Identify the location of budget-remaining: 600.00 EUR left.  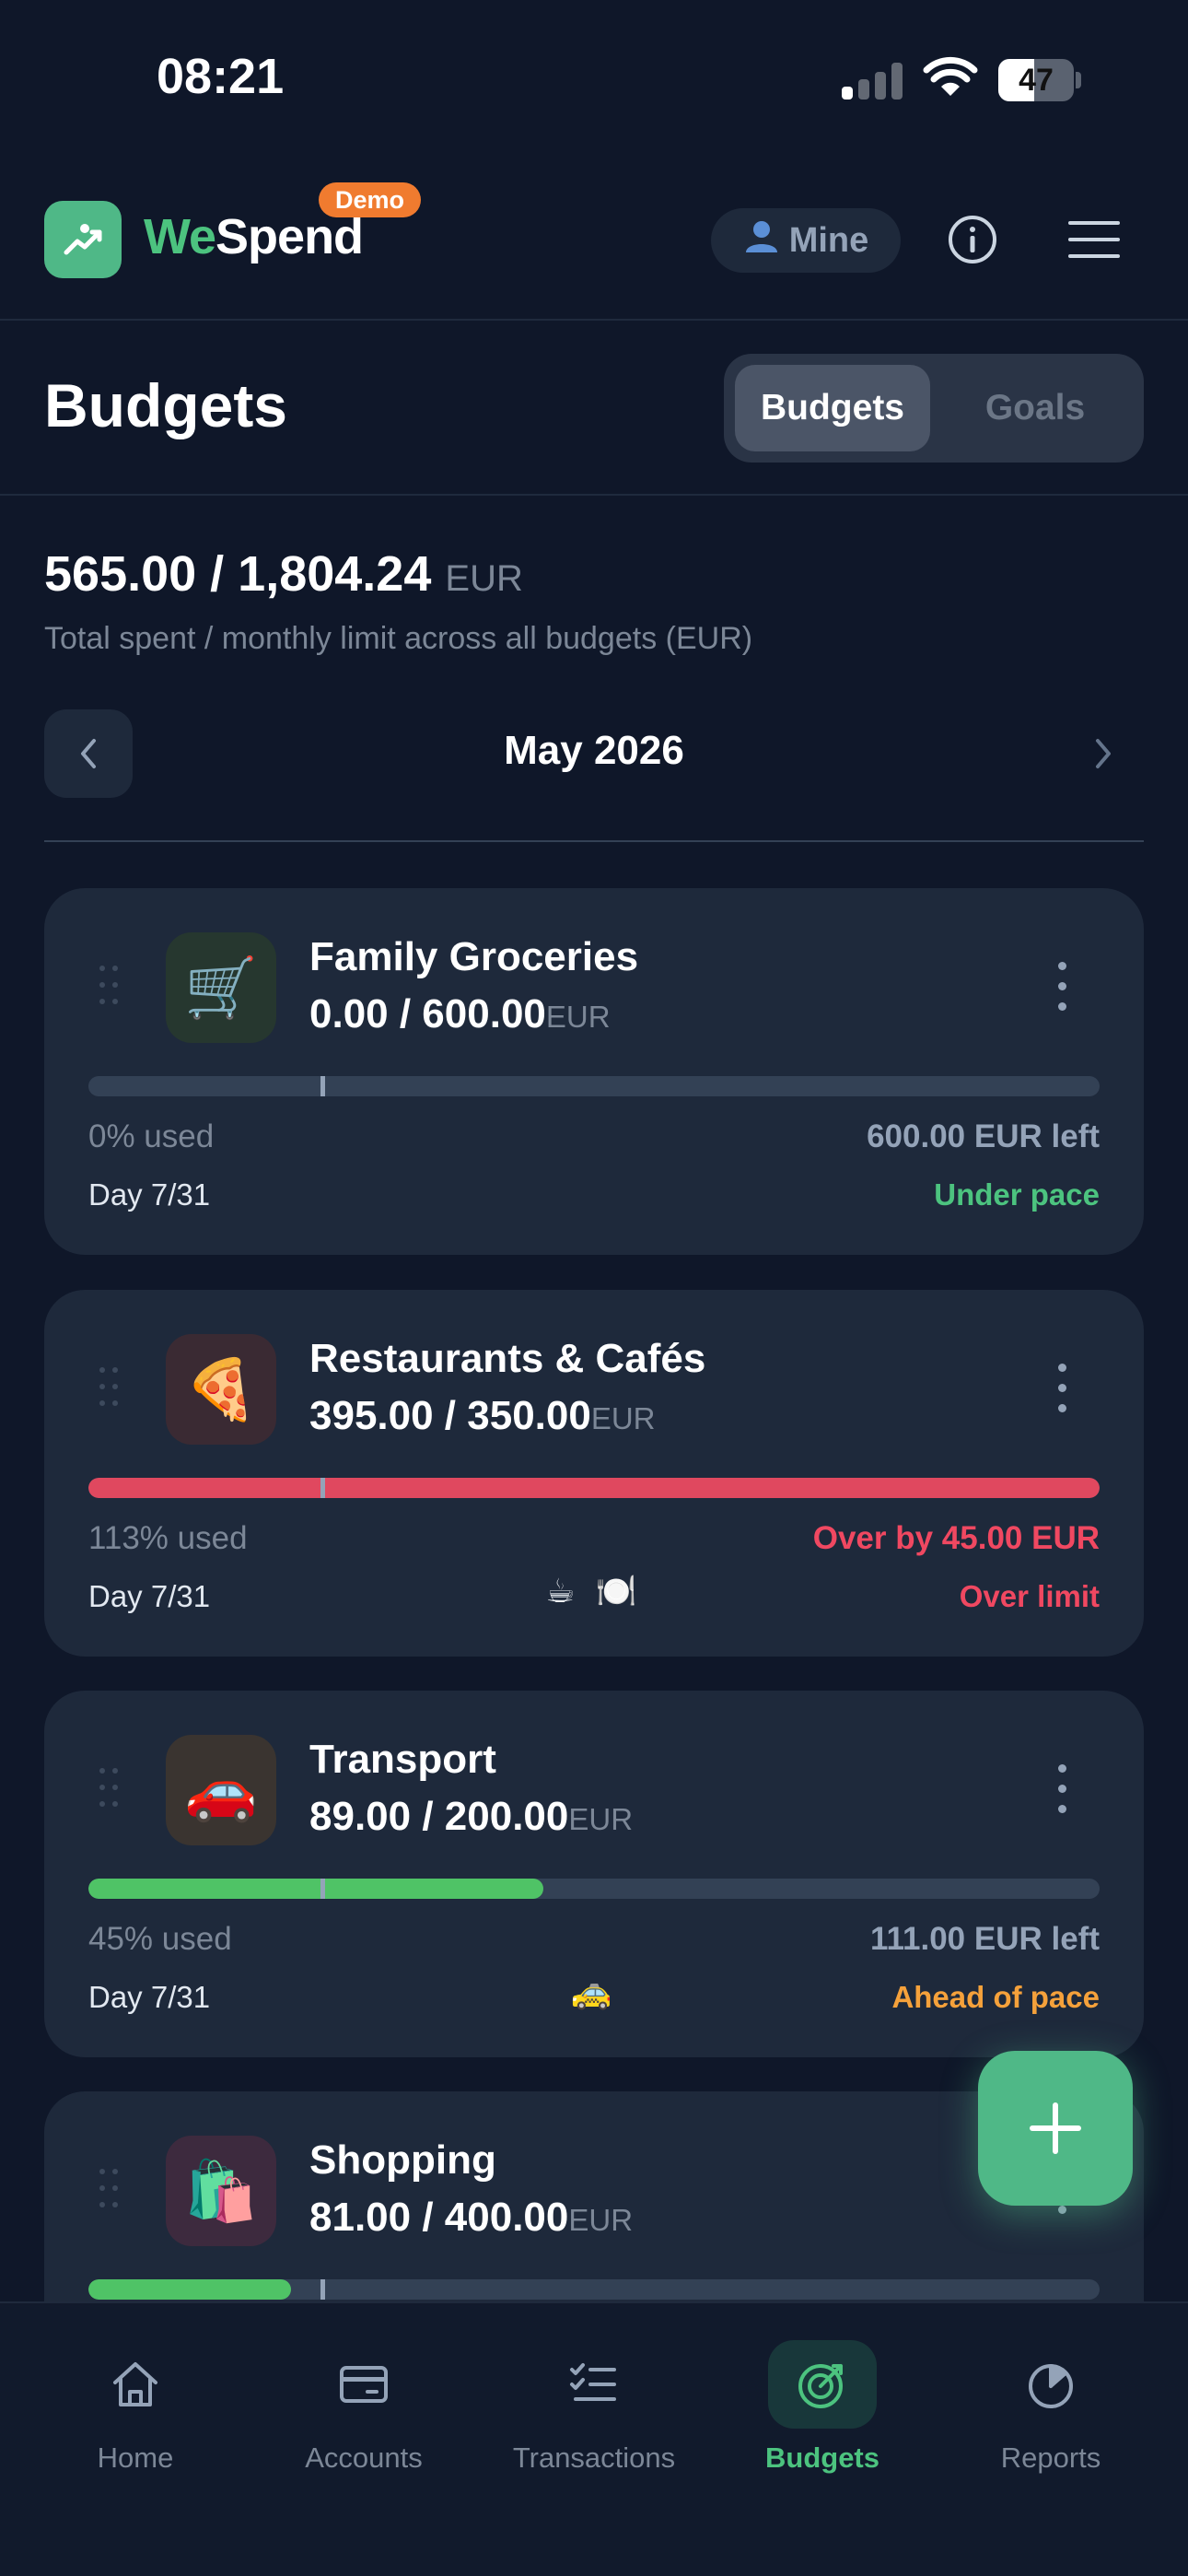
(983, 1136).